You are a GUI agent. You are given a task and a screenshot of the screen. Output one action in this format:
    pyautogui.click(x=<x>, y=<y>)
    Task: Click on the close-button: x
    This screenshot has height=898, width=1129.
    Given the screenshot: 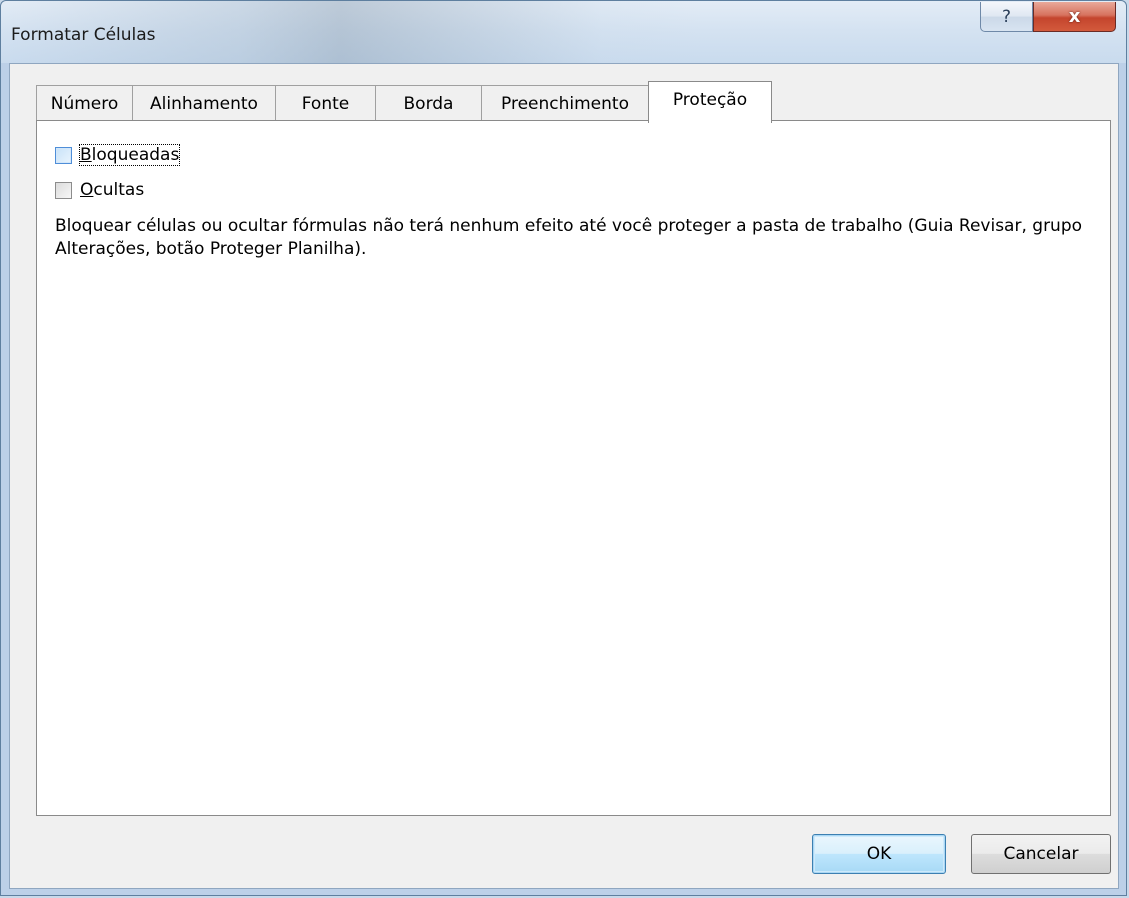 What is the action you would take?
    pyautogui.click(x=1074, y=17)
    